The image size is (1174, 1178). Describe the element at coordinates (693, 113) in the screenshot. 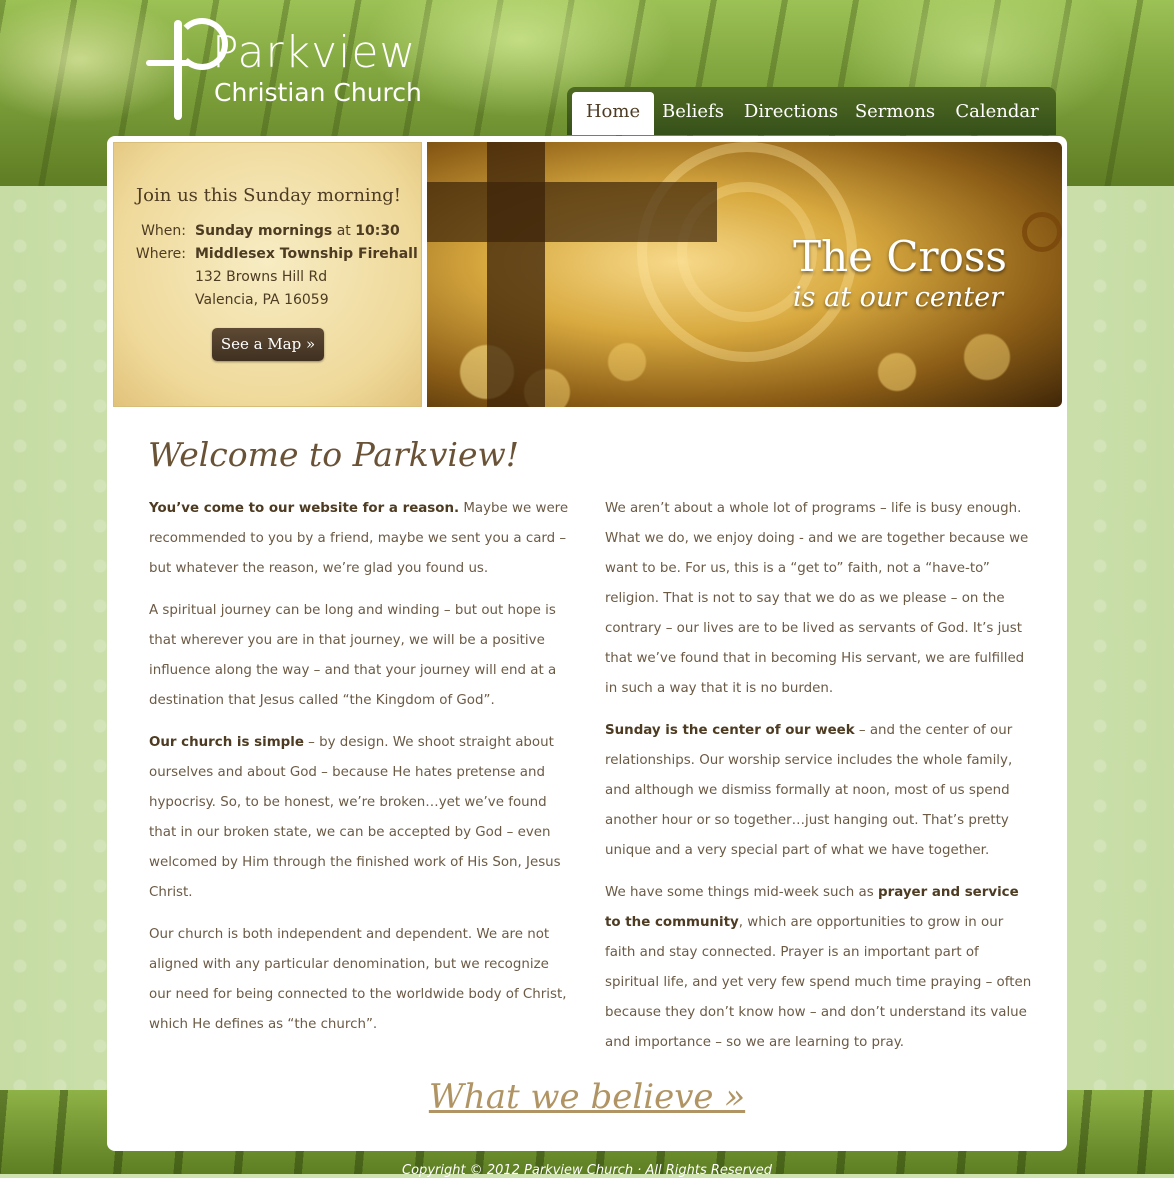

I see `nav-item-beliefs: Beliefs` at that location.